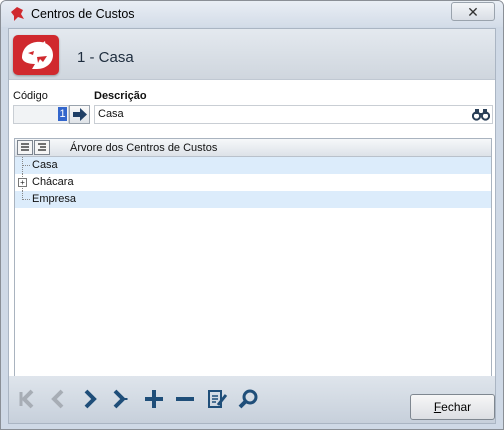 The height and width of the screenshot is (430, 504). Describe the element at coordinates (293, 114) in the screenshot. I see `description-field: Casa` at that location.